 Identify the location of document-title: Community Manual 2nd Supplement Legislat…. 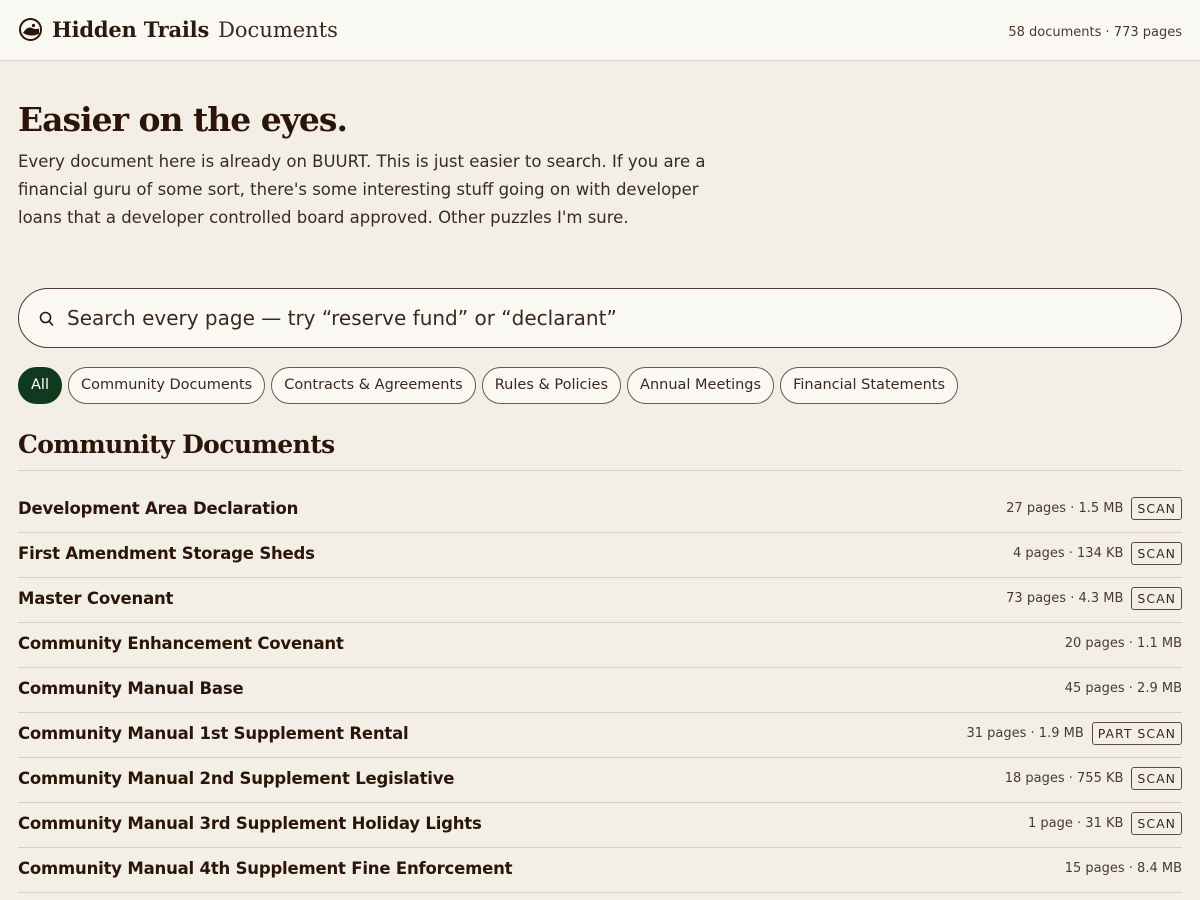
(236, 778).